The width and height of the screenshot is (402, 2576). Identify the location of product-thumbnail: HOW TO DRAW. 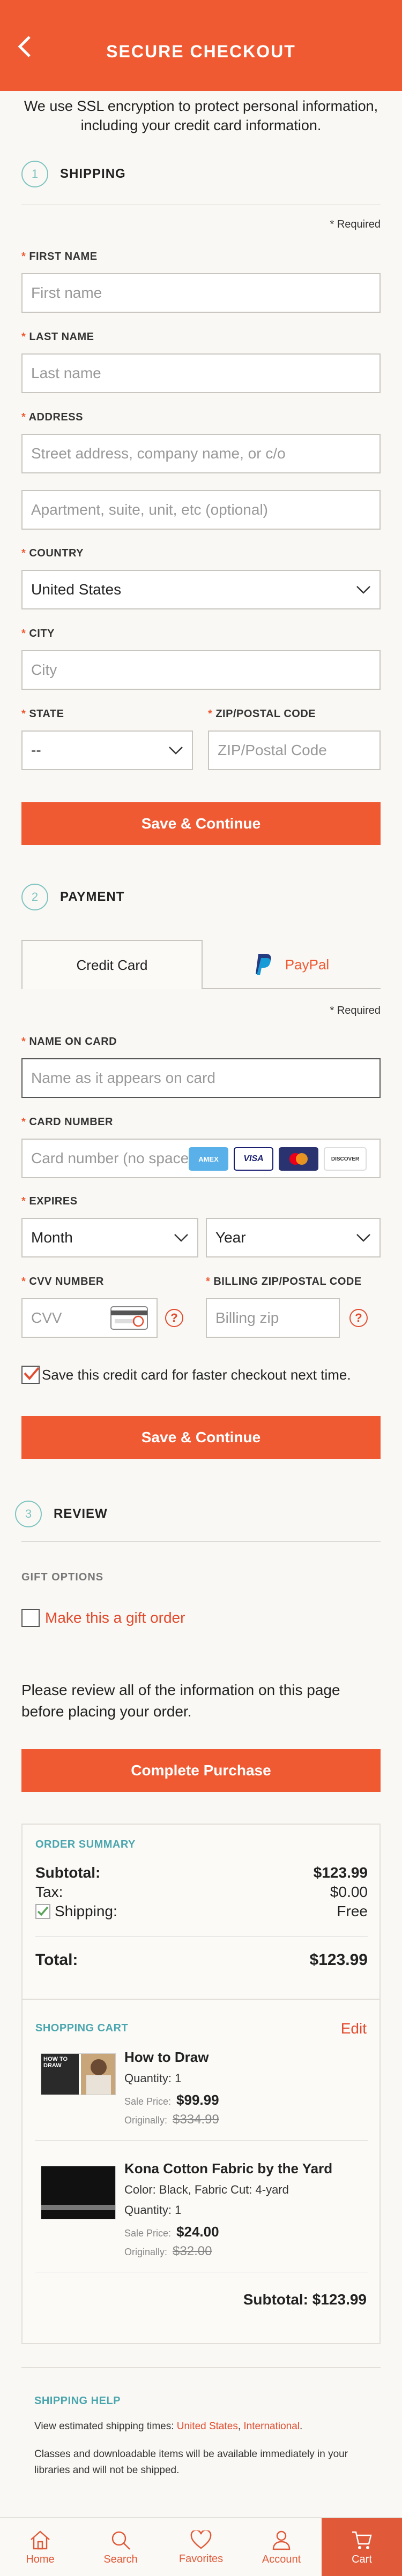
(79, 2074).